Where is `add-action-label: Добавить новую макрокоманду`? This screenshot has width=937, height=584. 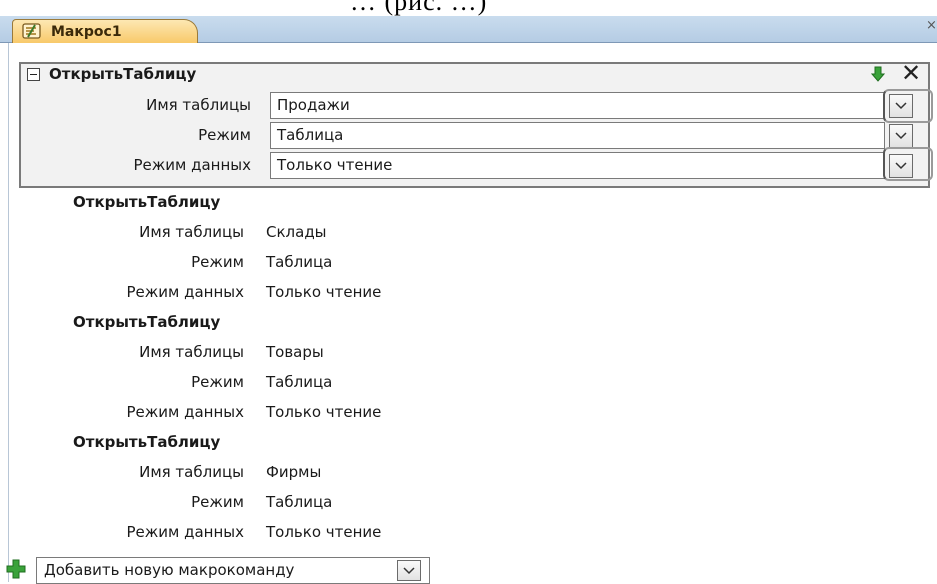 add-action-label: Добавить новую макрокоманду is located at coordinates (169, 570).